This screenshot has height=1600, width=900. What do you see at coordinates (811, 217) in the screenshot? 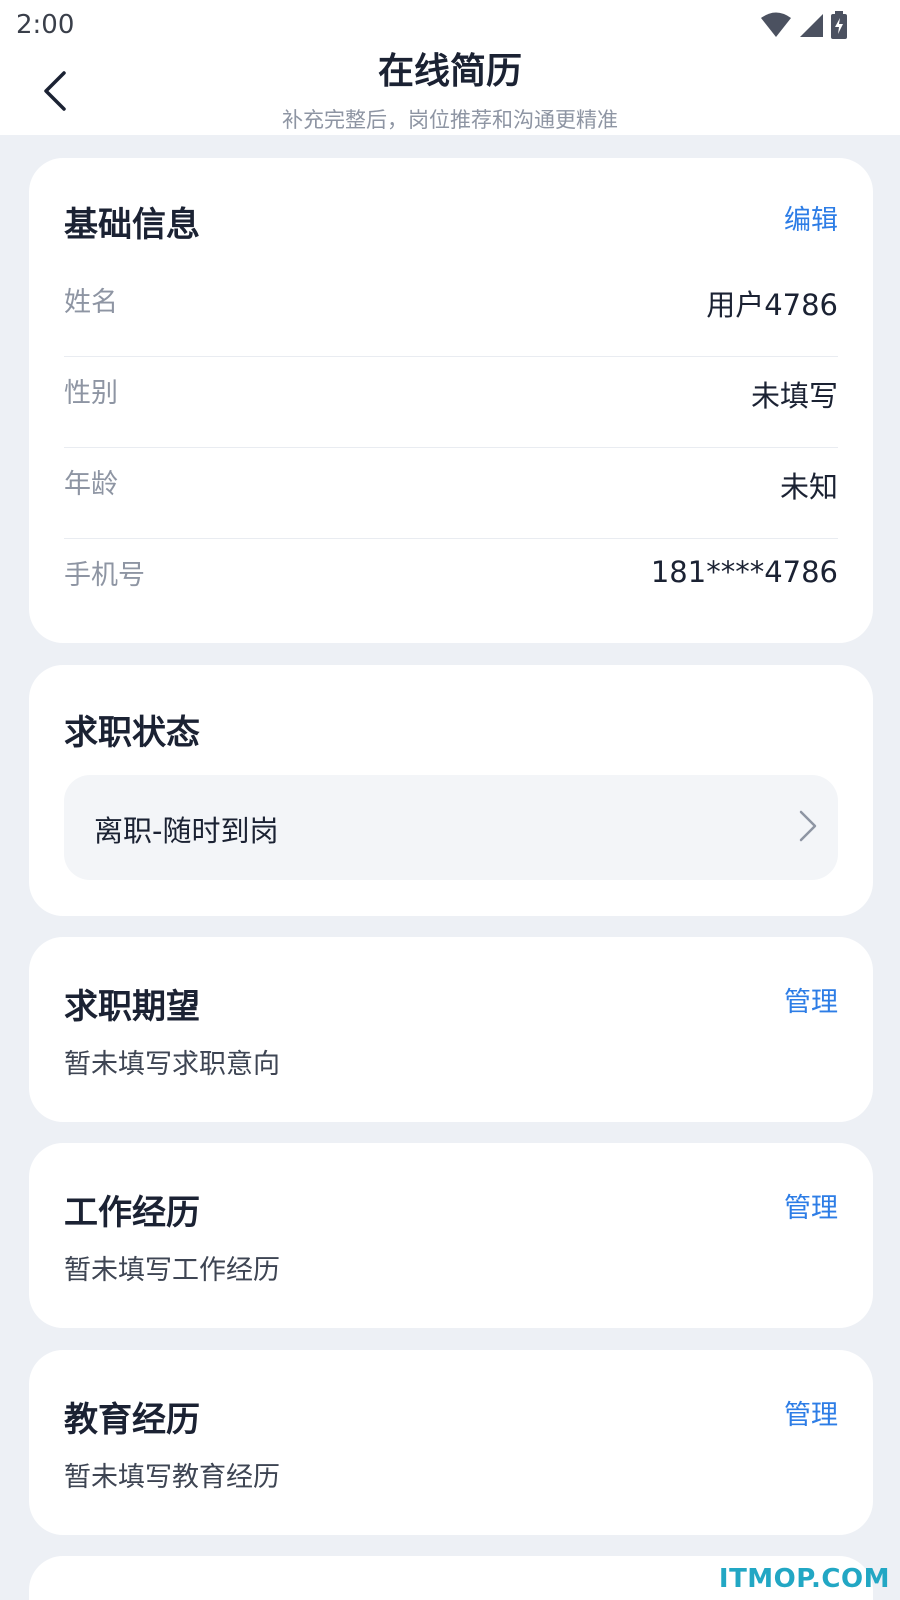
I see `edit-basic-info-button: 编辑` at bounding box center [811, 217].